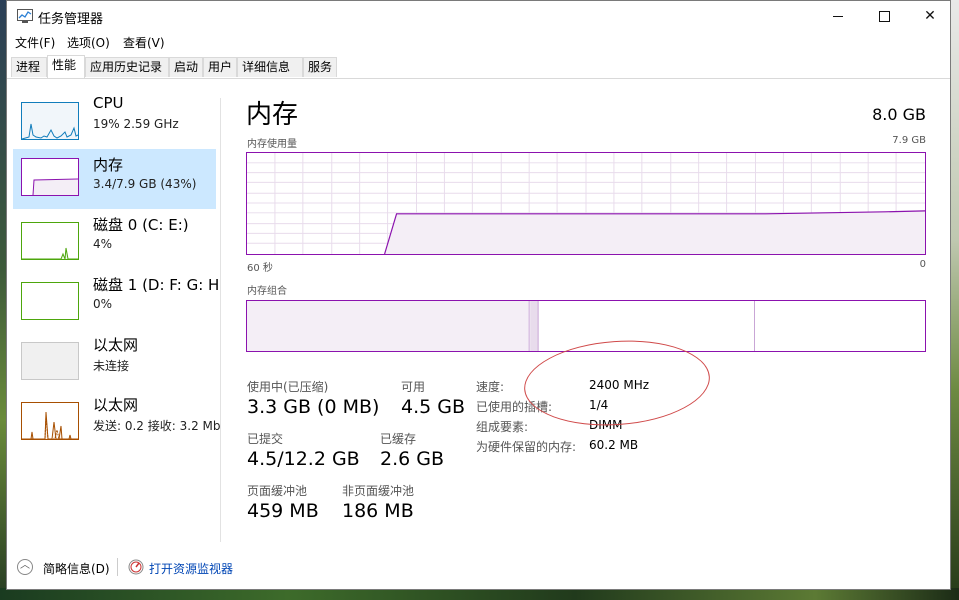 The image size is (959, 600). Describe the element at coordinates (116, 345) in the screenshot. I see `sidebar-label-ethernet1: 以太网` at that location.